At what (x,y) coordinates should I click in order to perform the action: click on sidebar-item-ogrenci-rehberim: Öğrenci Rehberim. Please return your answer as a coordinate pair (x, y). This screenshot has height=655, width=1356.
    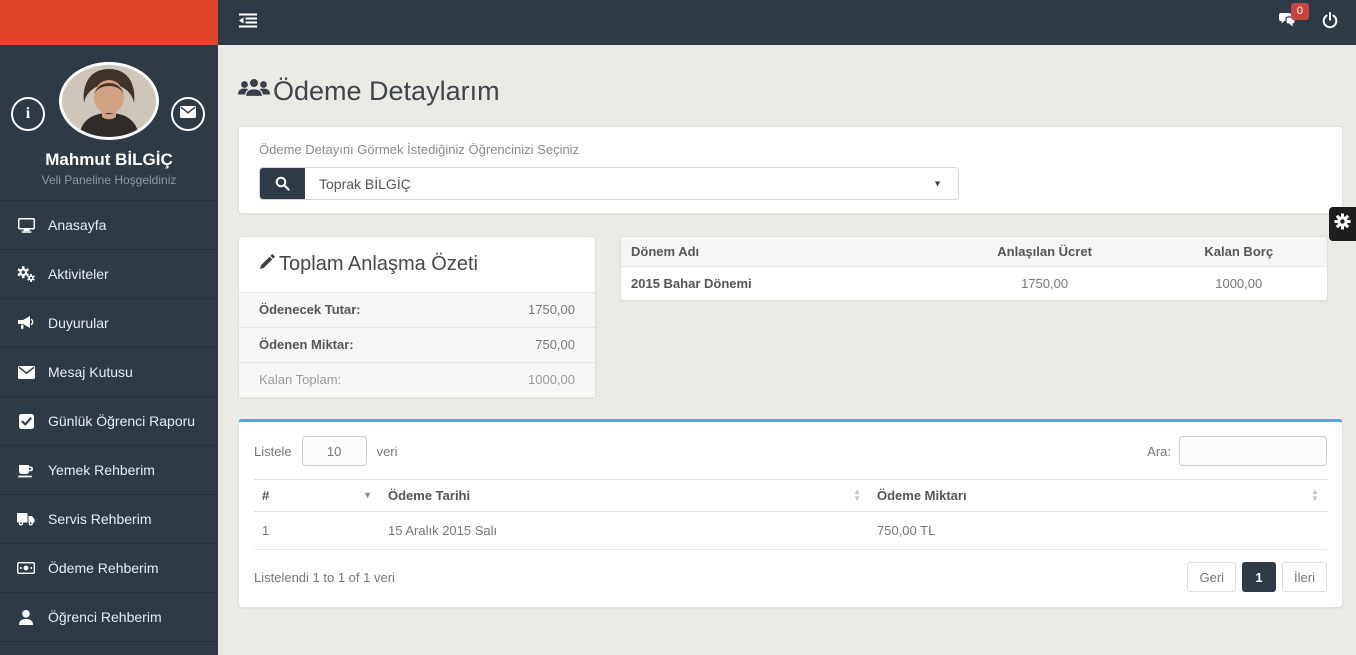
    Looking at the image, I should click on (109, 617).